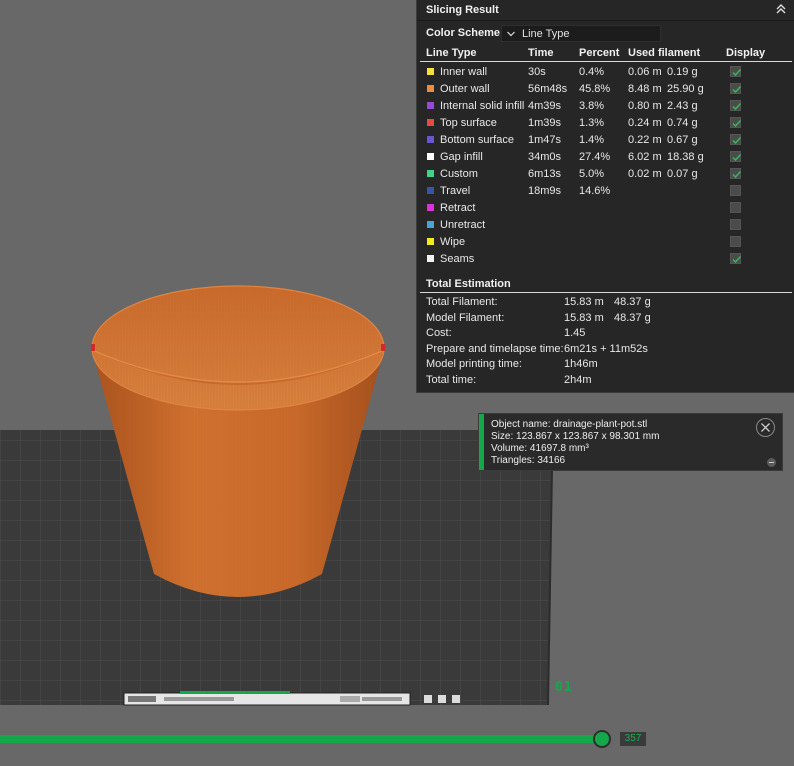  What do you see at coordinates (645, 157) in the screenshot?
I see `line-type-length: 6.02 m` at bounding box center [645, 157].